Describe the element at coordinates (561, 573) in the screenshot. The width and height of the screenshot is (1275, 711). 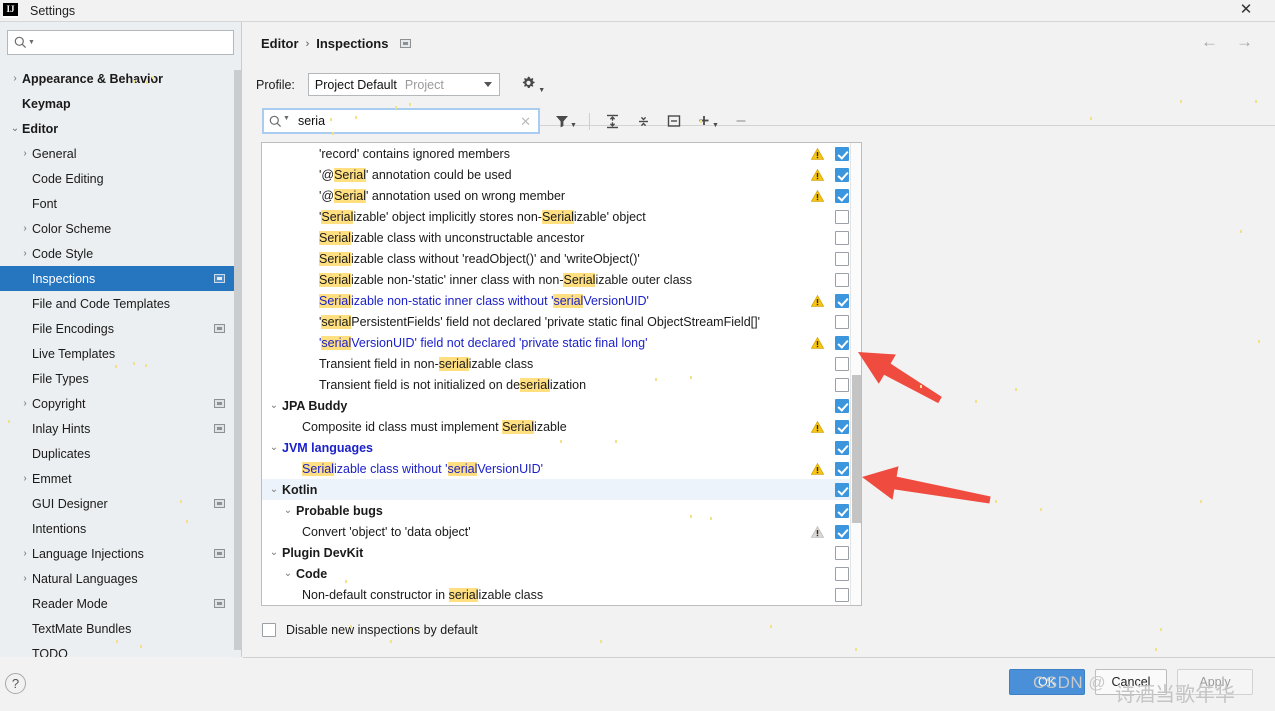
I see `inspection-group-row: ⌄ Code` at that location.